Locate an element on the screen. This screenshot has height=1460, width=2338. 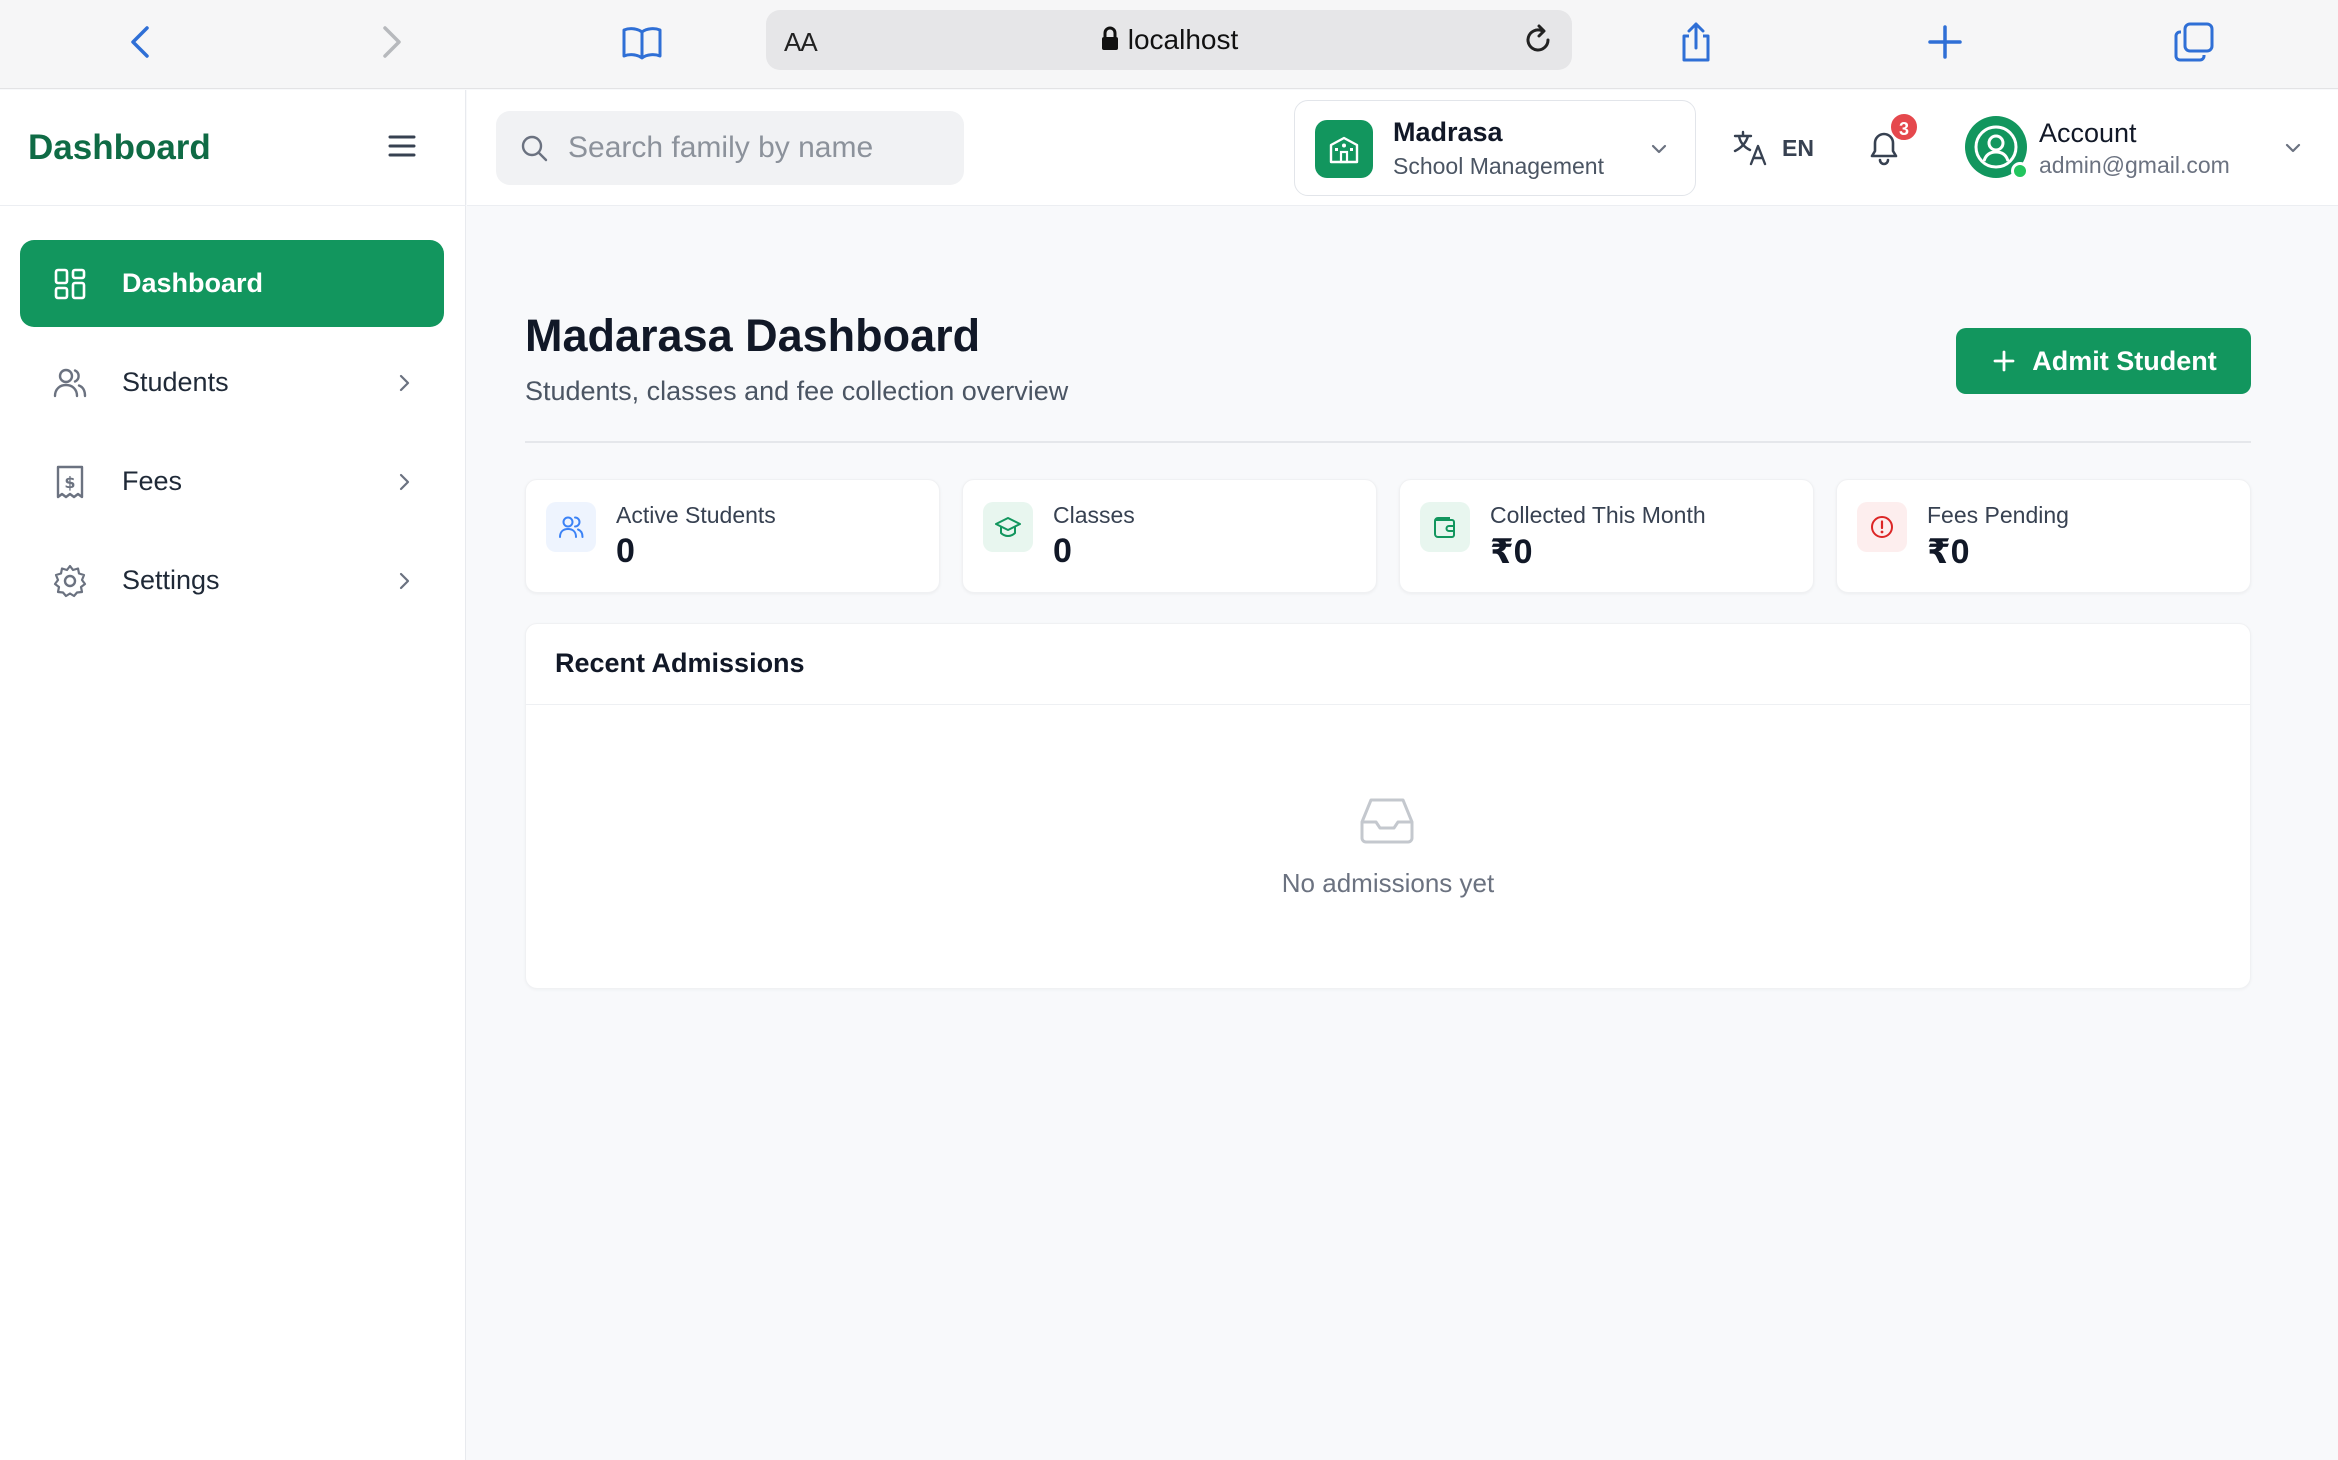
share-button is located at coordinates (1696, 42).